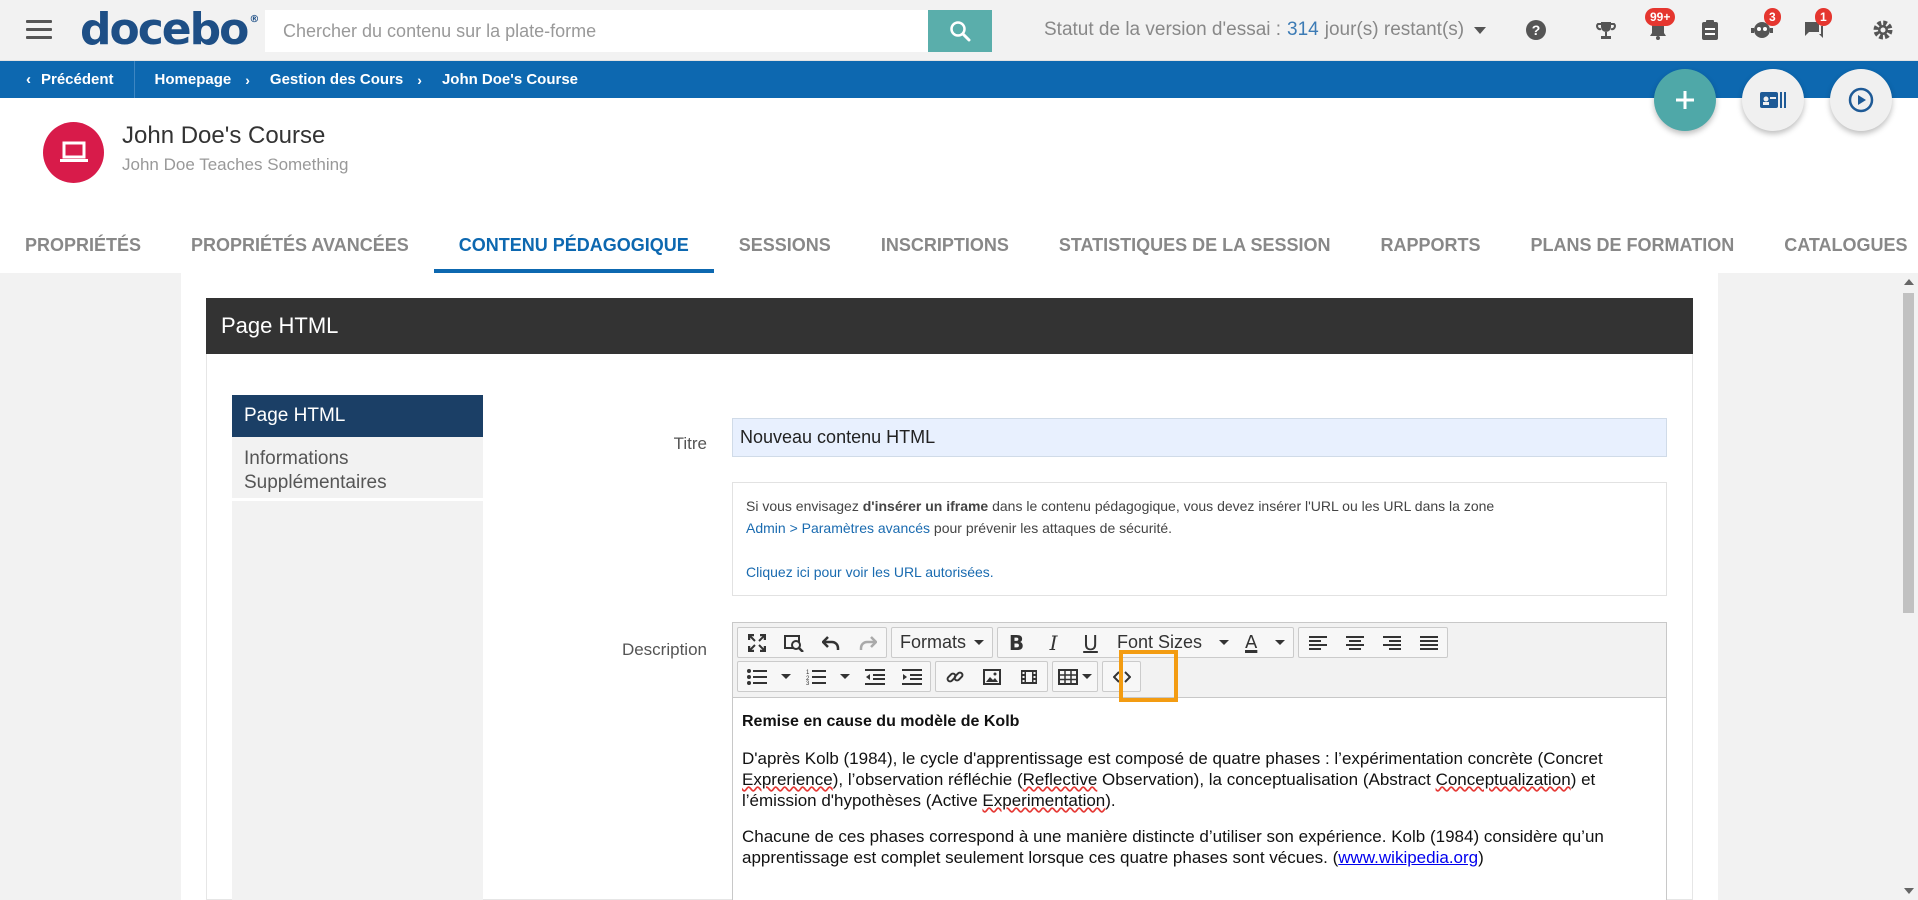 The width and height of the screenshot is (1918, 900). What do you see at coordinates (1838, 248) in the screenshot?
I see `tab-catalogs: CATALOGUES` at bounding box center [1838, 248].